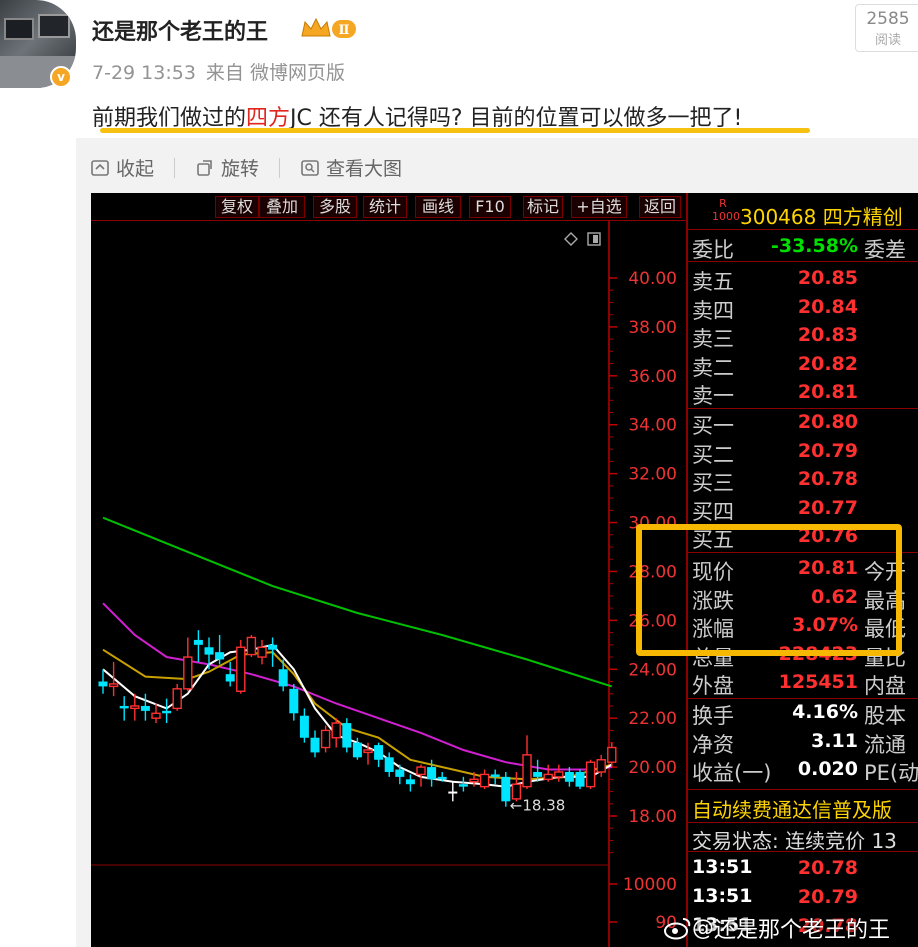 This screenshot has width=918, height=947. What do you see at coordinates (713, 339) in the screenshot?
I see `quote-label: 卖三` at bounding box center [713, 339].